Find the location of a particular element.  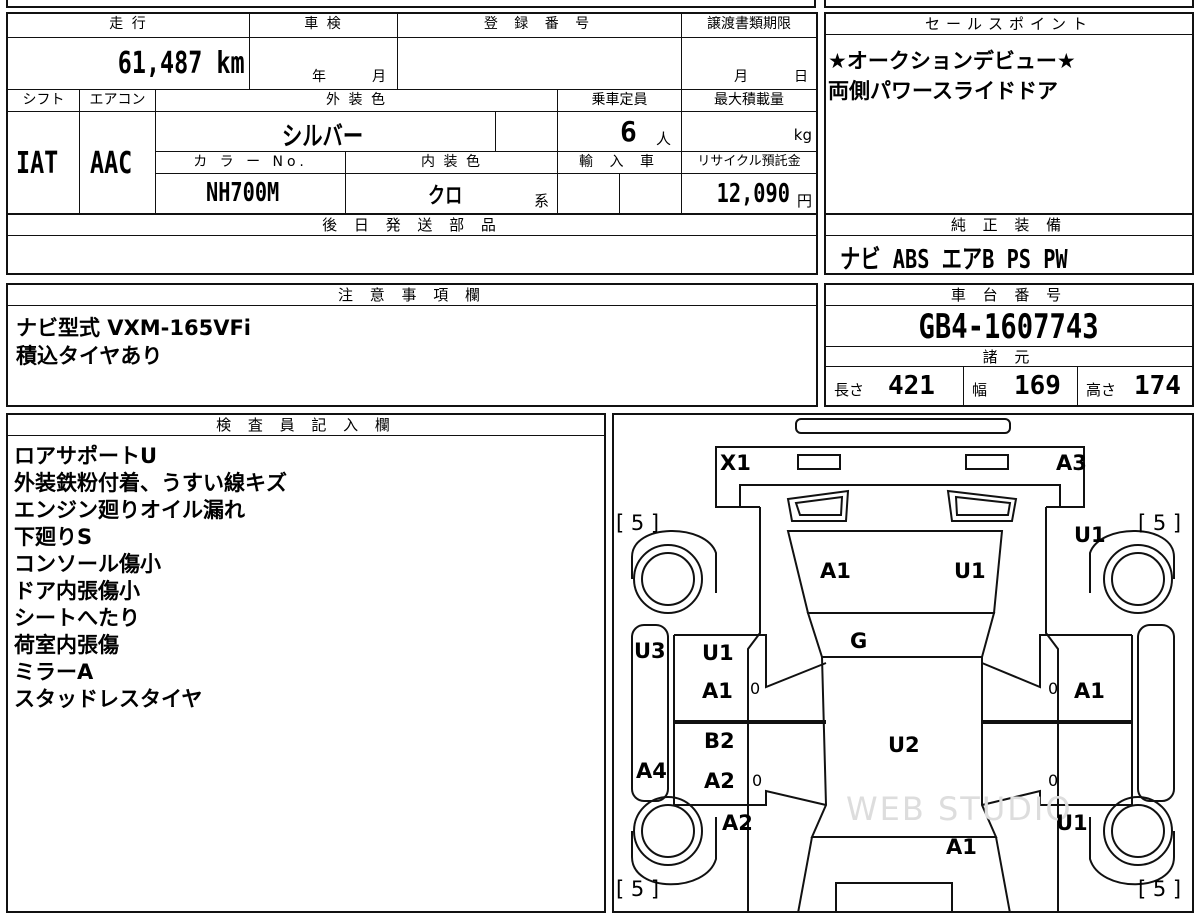

ac-label: エアコン is located at coordinates (118, 101).